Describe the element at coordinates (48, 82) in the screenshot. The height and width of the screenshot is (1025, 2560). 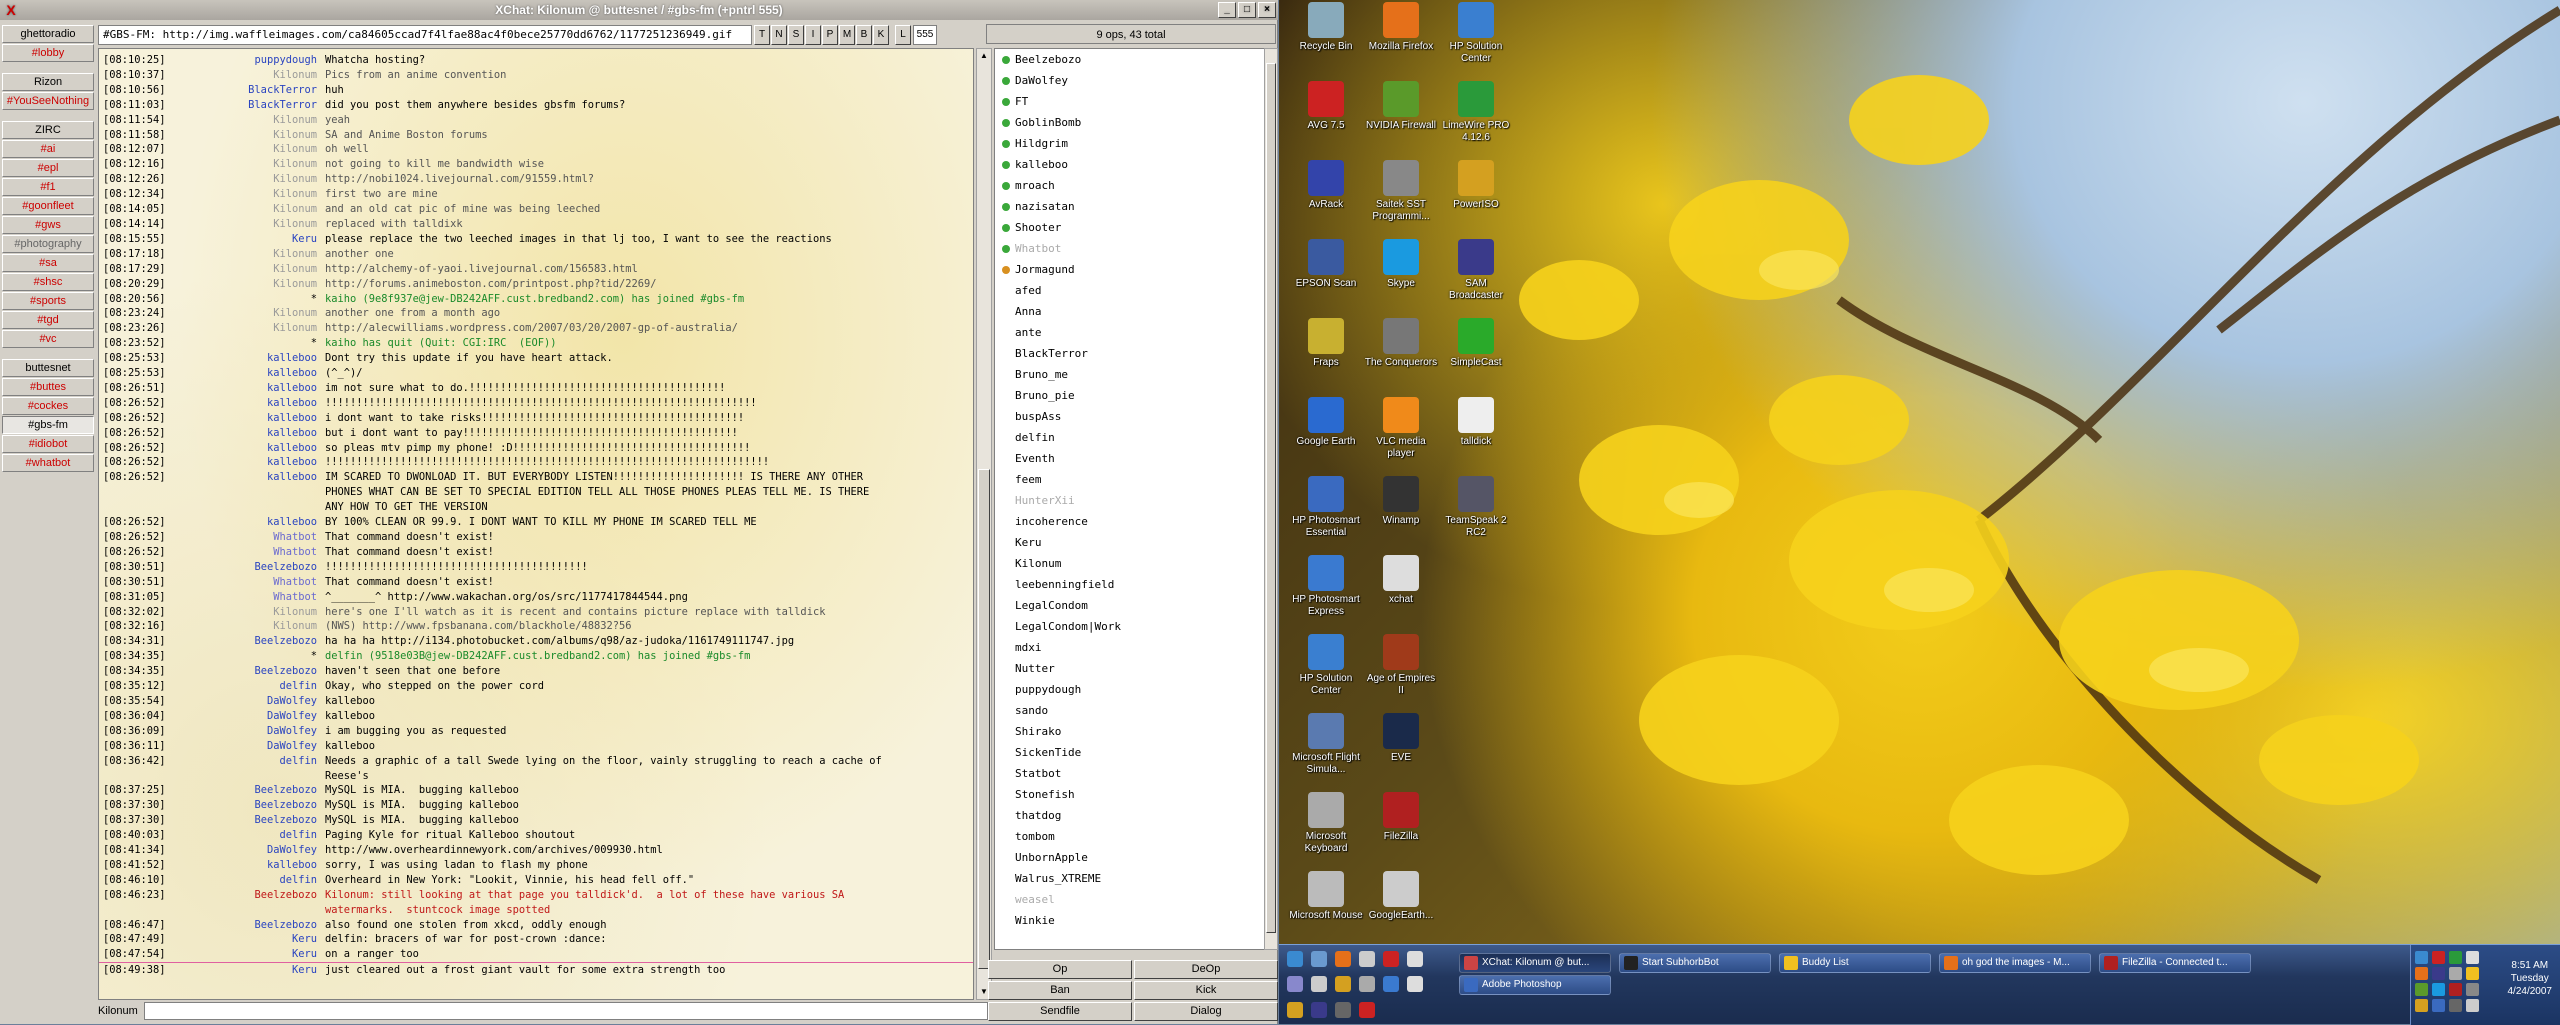
I see `server-tab: Rizon` at that location.